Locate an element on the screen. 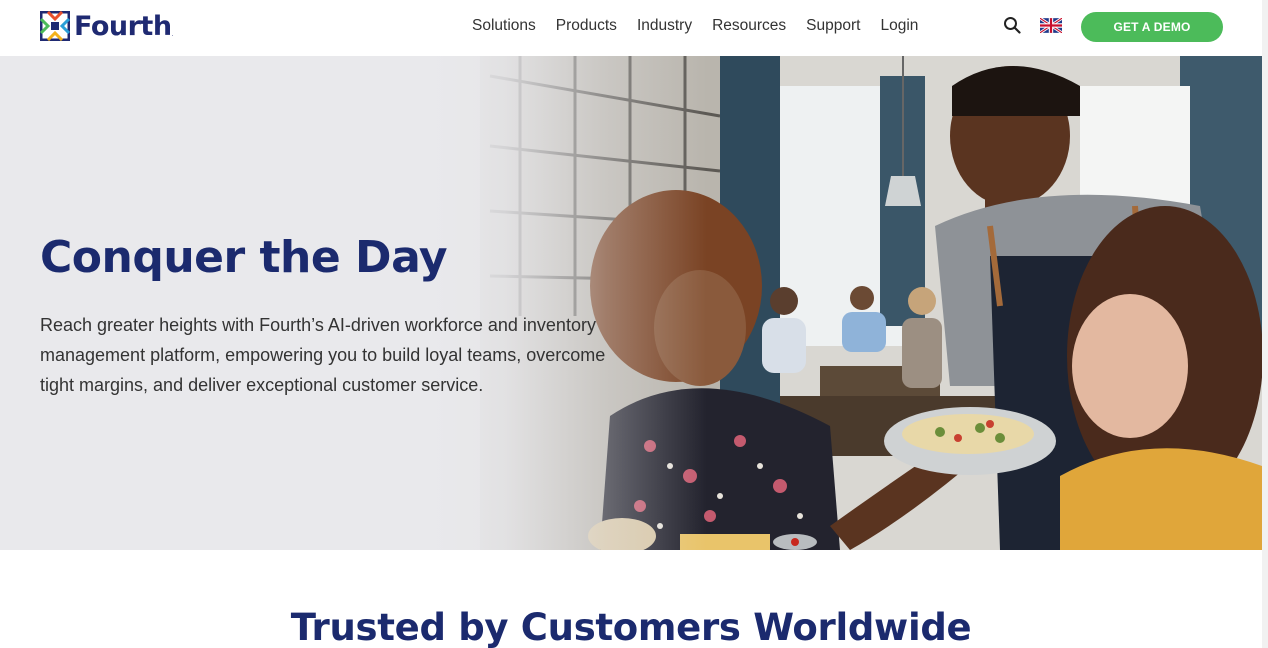 The width and height of the screenshot is (1268, 648). nav-login: Login is located at coordinates (899, 26).